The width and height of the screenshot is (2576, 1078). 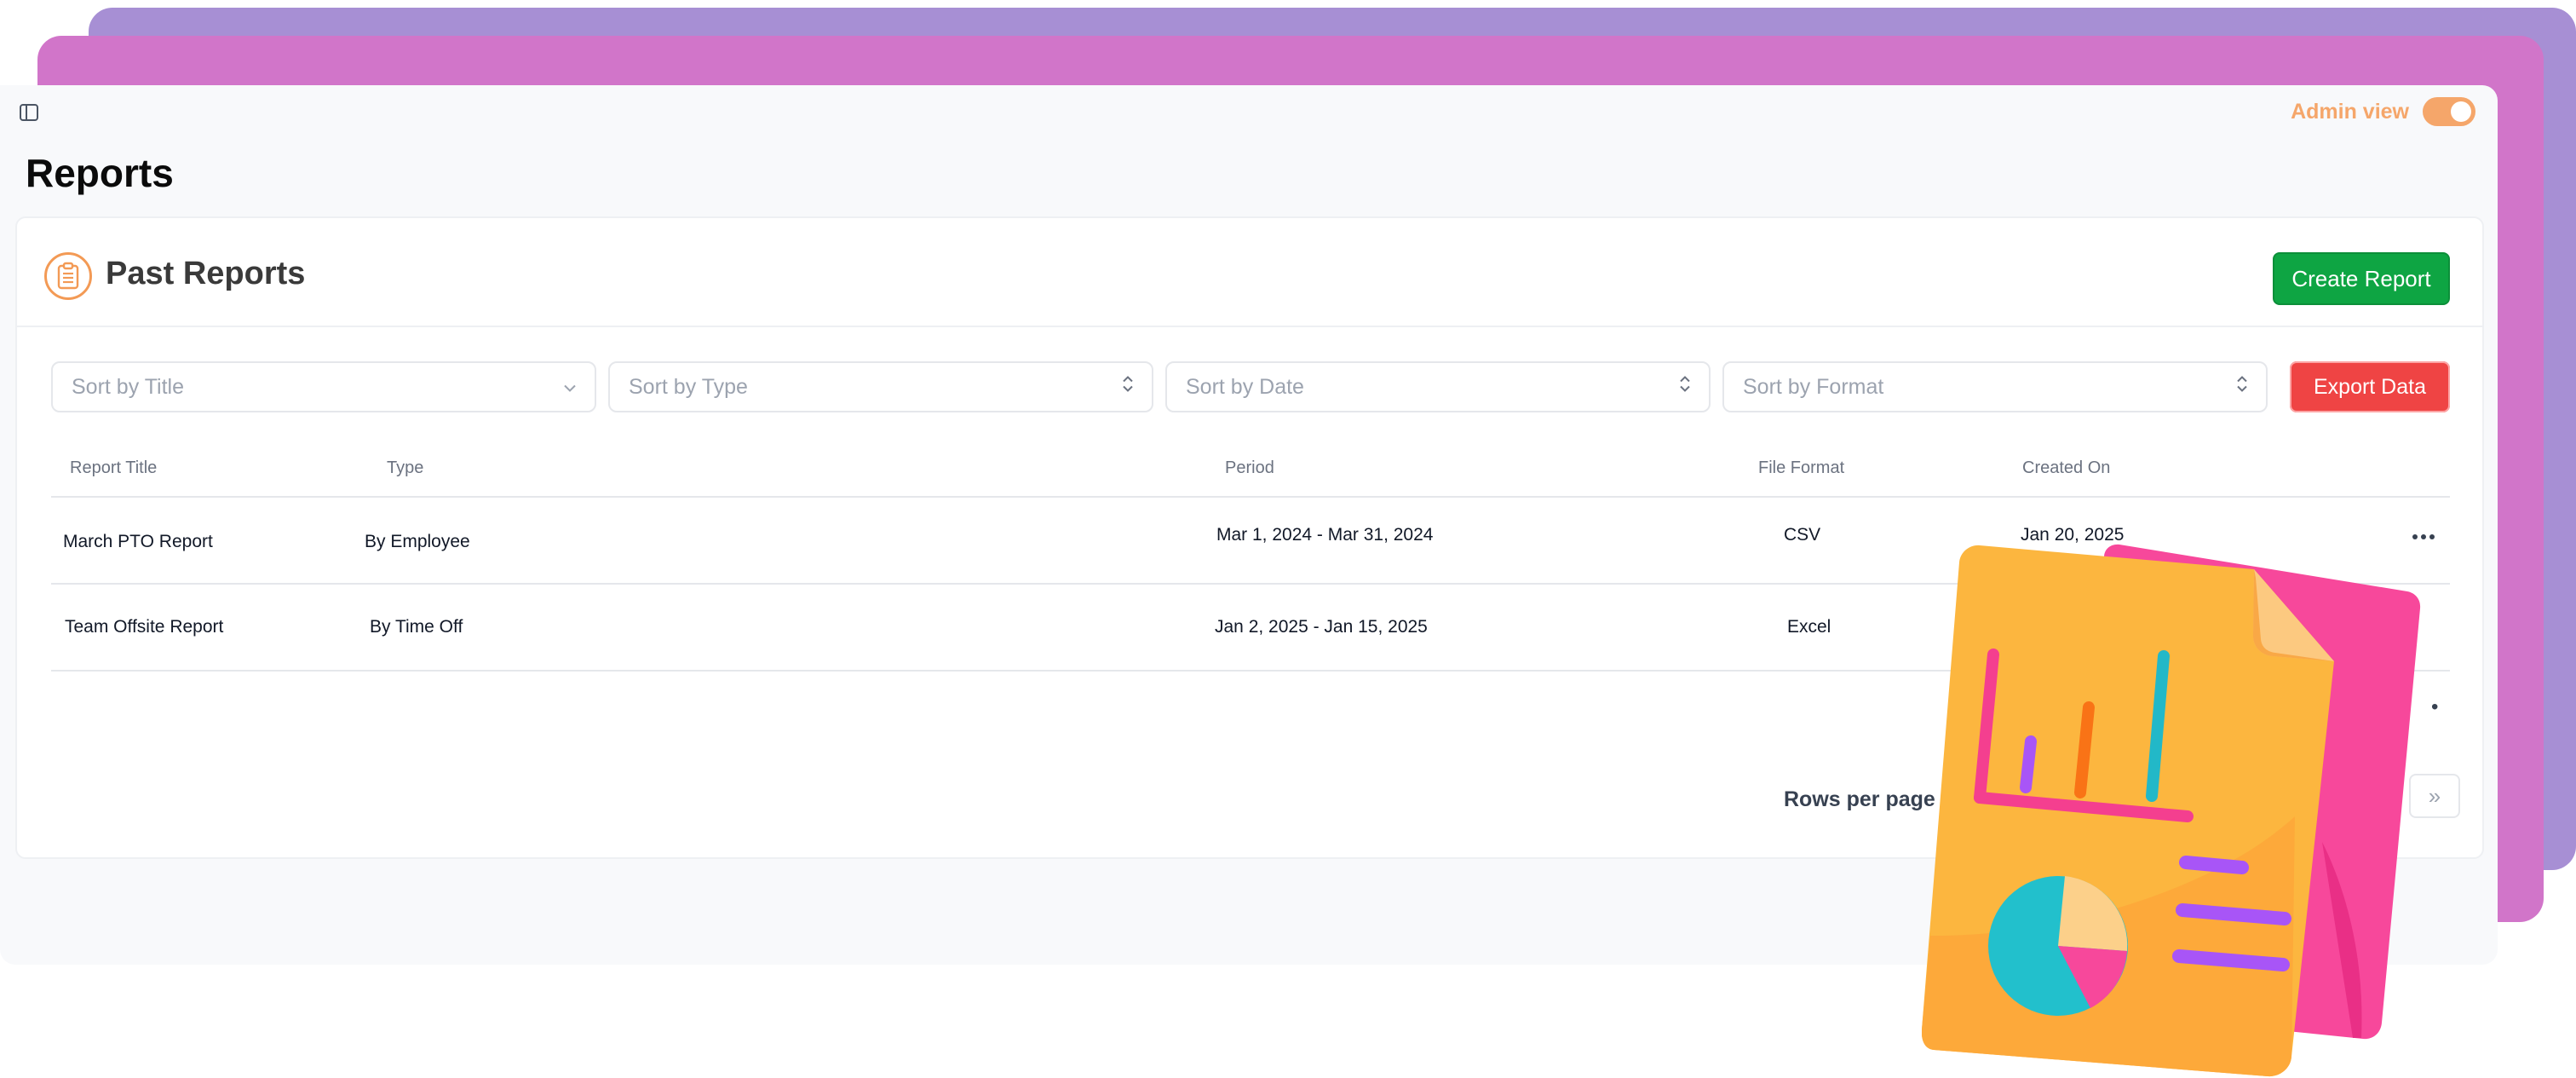 What do you see at coordinates (2350, 111) in the screenshot?
I see `admin-view-label: Admin view` at bounding box center [2350, 111].